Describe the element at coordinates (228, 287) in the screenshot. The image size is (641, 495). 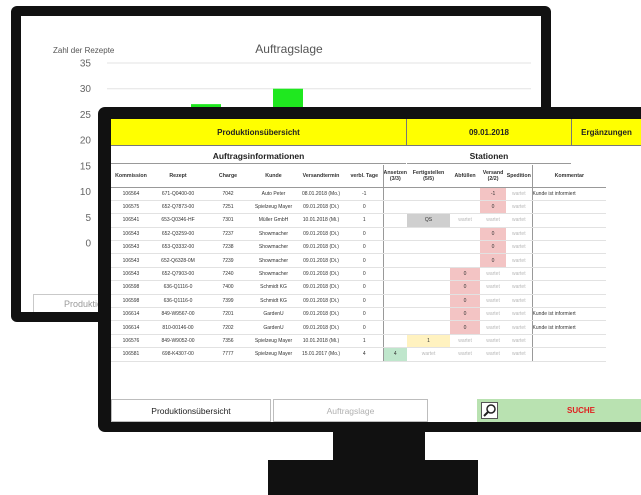
I see `table-cell: 7400` at that location.